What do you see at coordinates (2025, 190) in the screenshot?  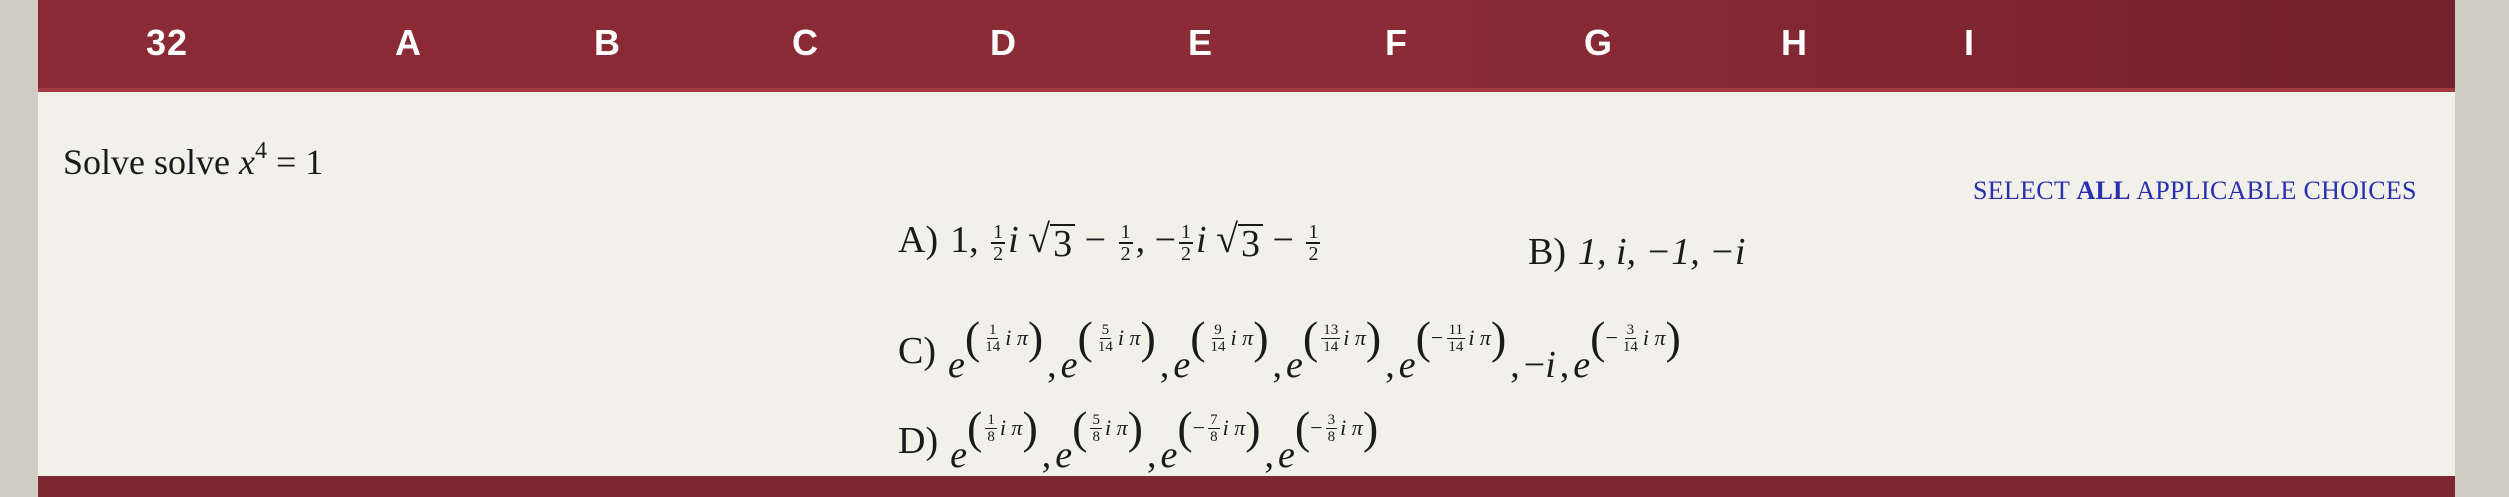 I see `instruction-pre: SELECT` at bounding box center [2025, 190].